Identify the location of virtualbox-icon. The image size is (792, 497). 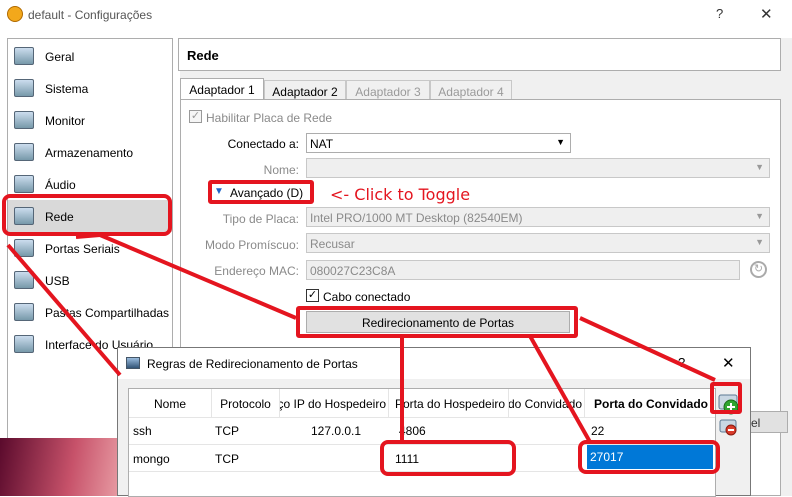
(15, 14).